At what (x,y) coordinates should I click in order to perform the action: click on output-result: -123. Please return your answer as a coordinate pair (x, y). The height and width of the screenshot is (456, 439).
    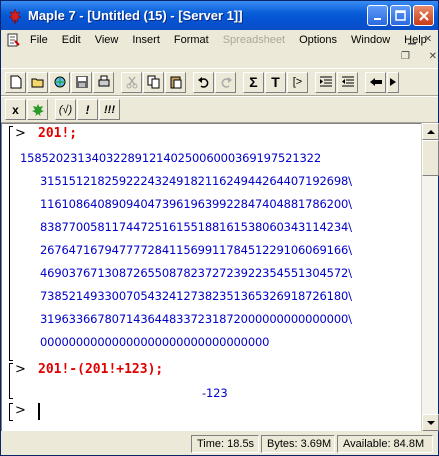
    Looking at the image, I should click on (215, 393).